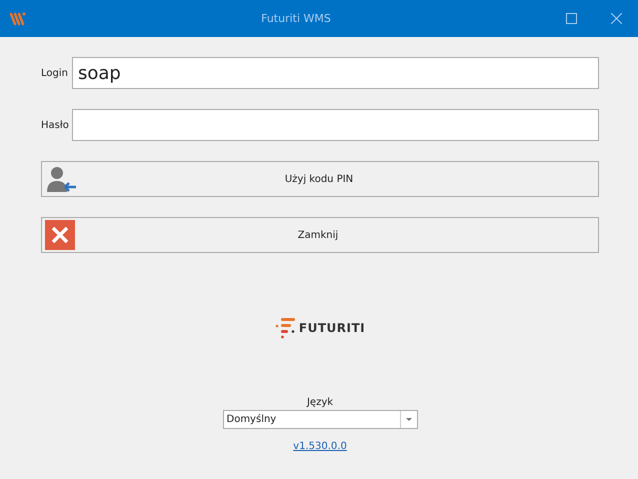 Image resolution: width=638 pixels, height=479 pixels. I want to click on password-field, so click(335, 125).